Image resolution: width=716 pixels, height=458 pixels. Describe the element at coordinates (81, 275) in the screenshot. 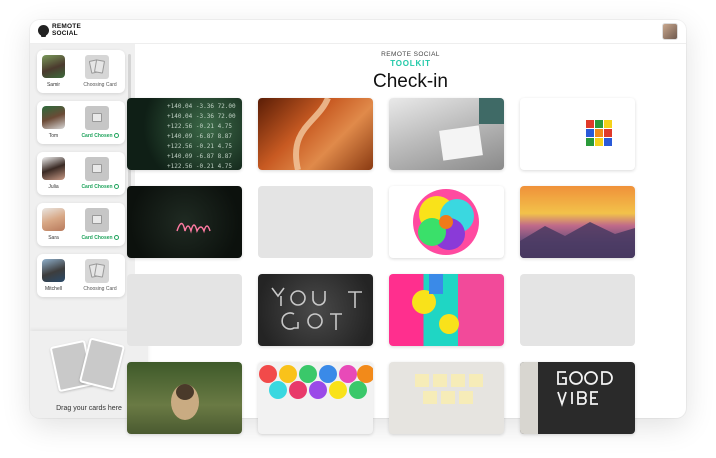

I see `player-card-mitchell: Mitchell Choosing Card` at that location.